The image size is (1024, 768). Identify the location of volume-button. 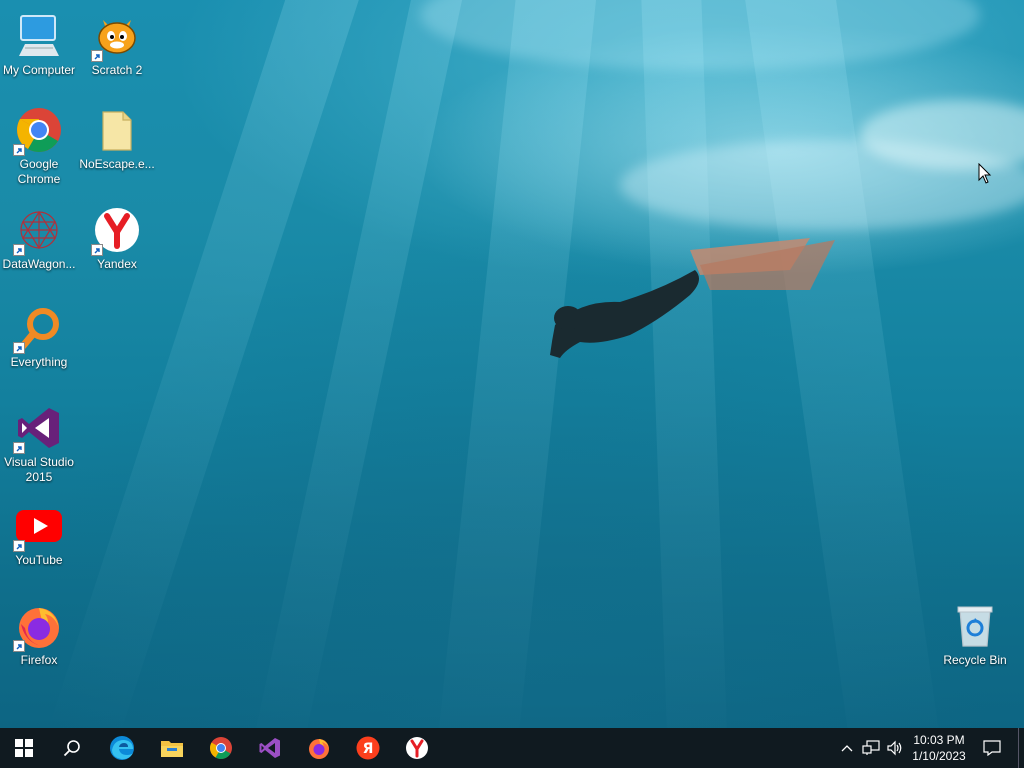
(895, 748).